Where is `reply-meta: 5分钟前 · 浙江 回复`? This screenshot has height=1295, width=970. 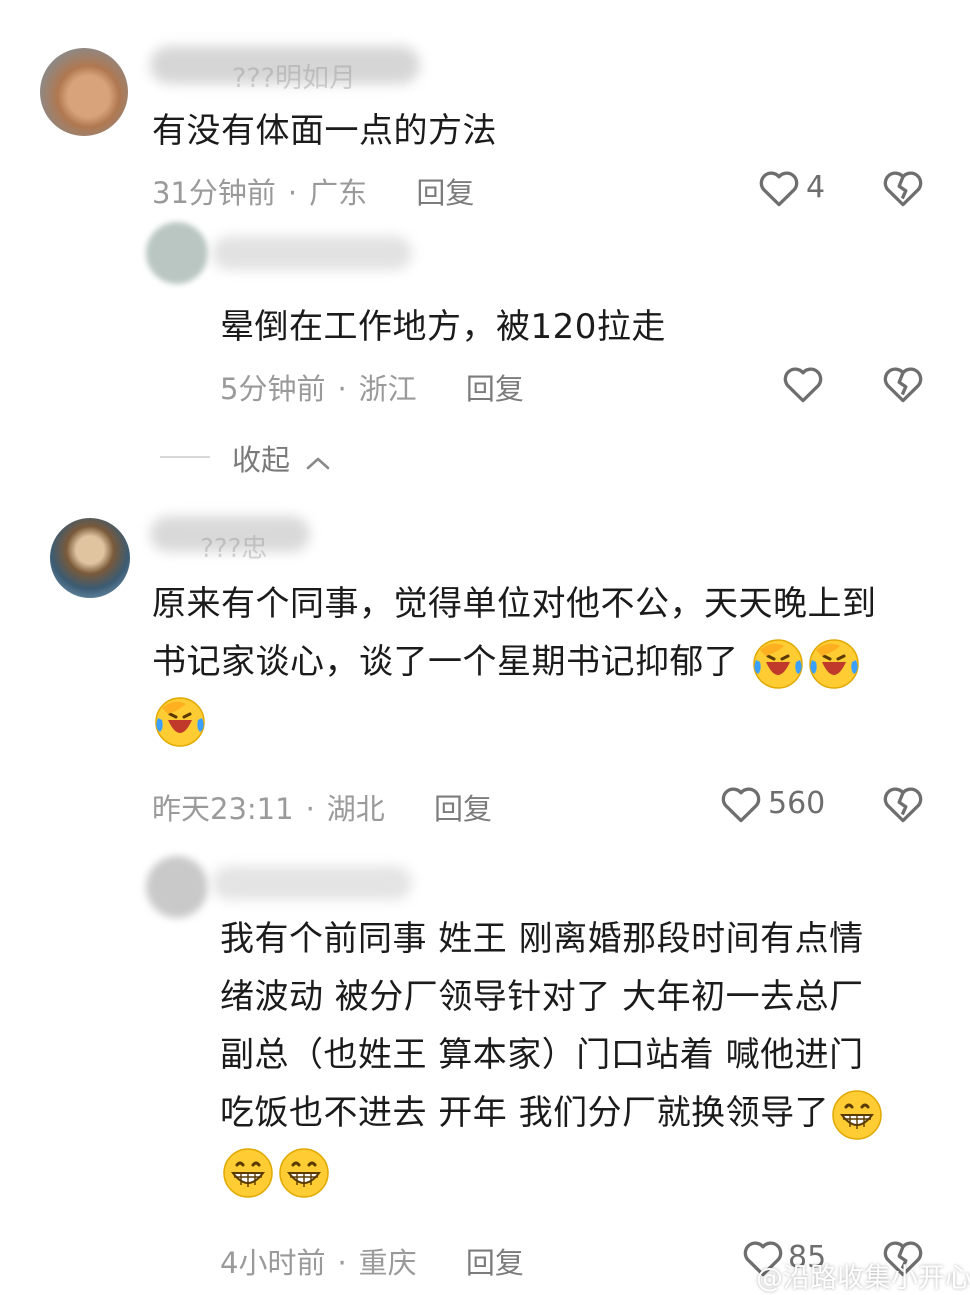
reply-meta: 5分钟前 · 浙江 回复 is located at coordinates (372, 387).